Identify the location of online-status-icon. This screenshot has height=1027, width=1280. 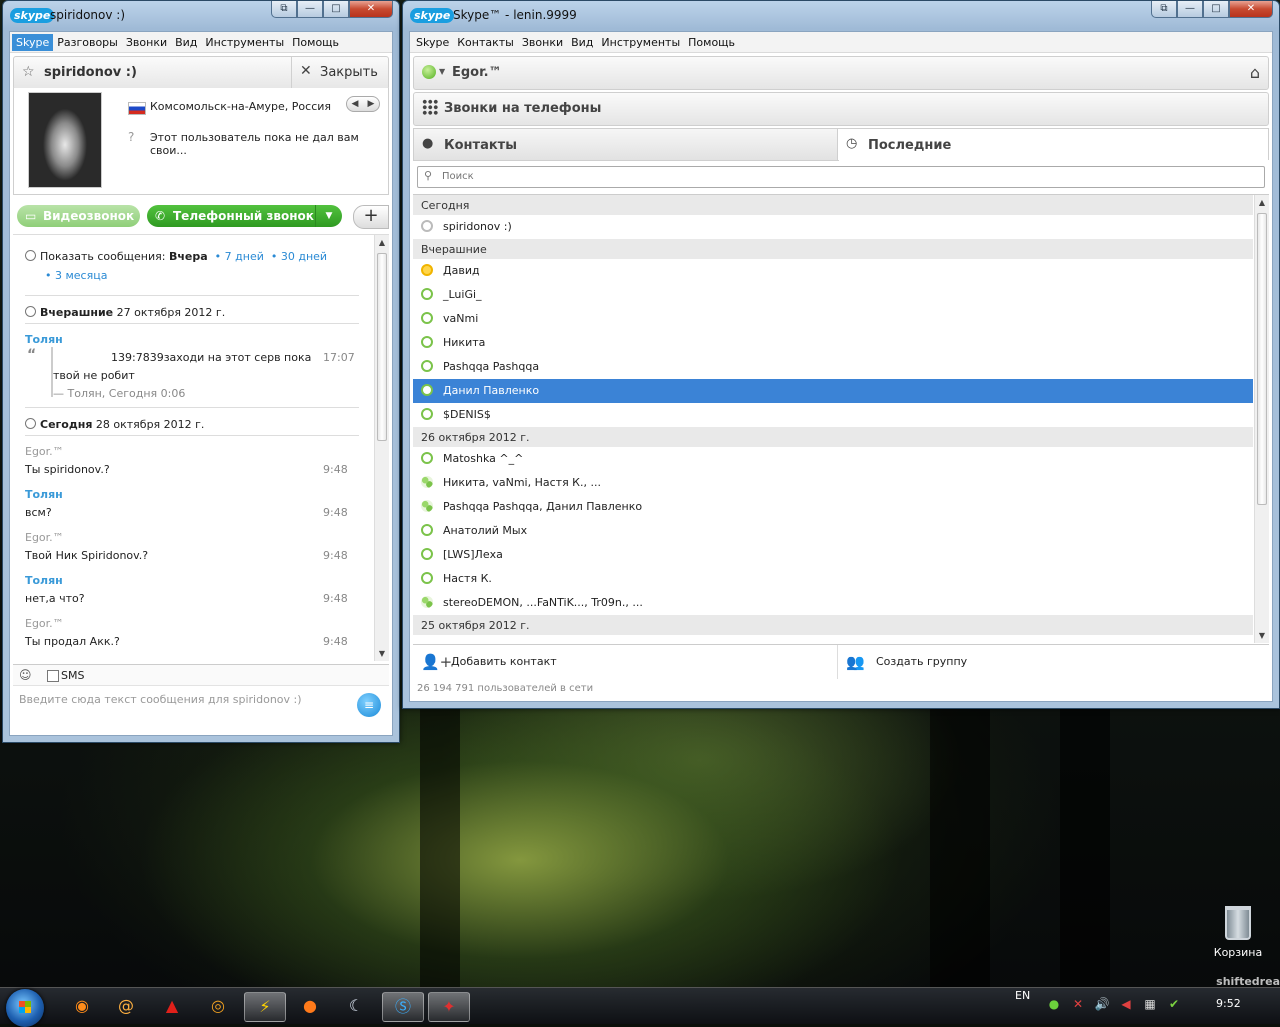
(429, 72).